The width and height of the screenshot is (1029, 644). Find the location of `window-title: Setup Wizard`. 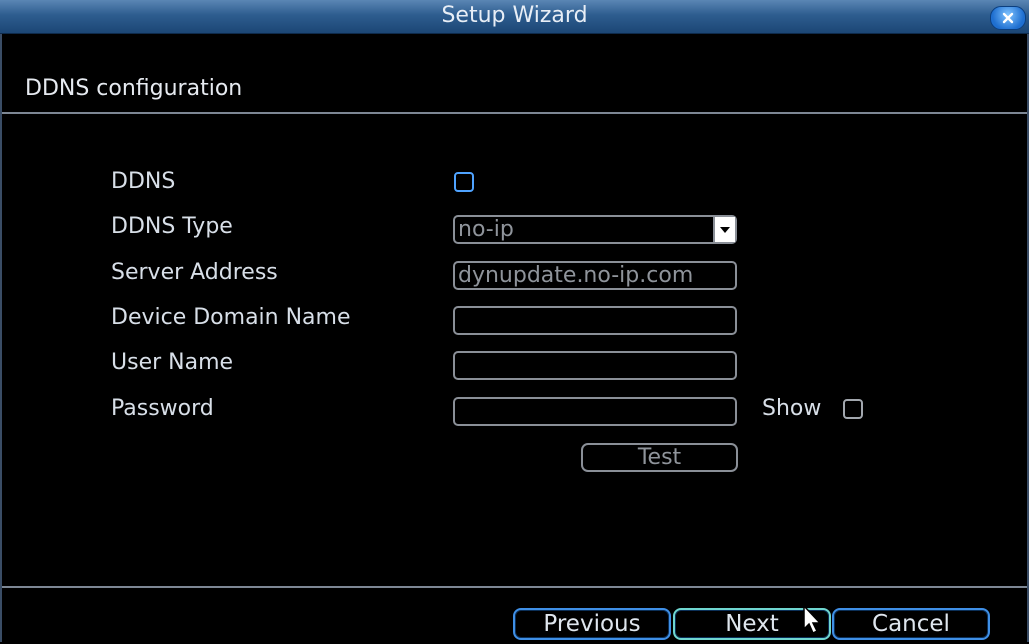

window-title: Setup Wizard is located at coordinates (514, 15).